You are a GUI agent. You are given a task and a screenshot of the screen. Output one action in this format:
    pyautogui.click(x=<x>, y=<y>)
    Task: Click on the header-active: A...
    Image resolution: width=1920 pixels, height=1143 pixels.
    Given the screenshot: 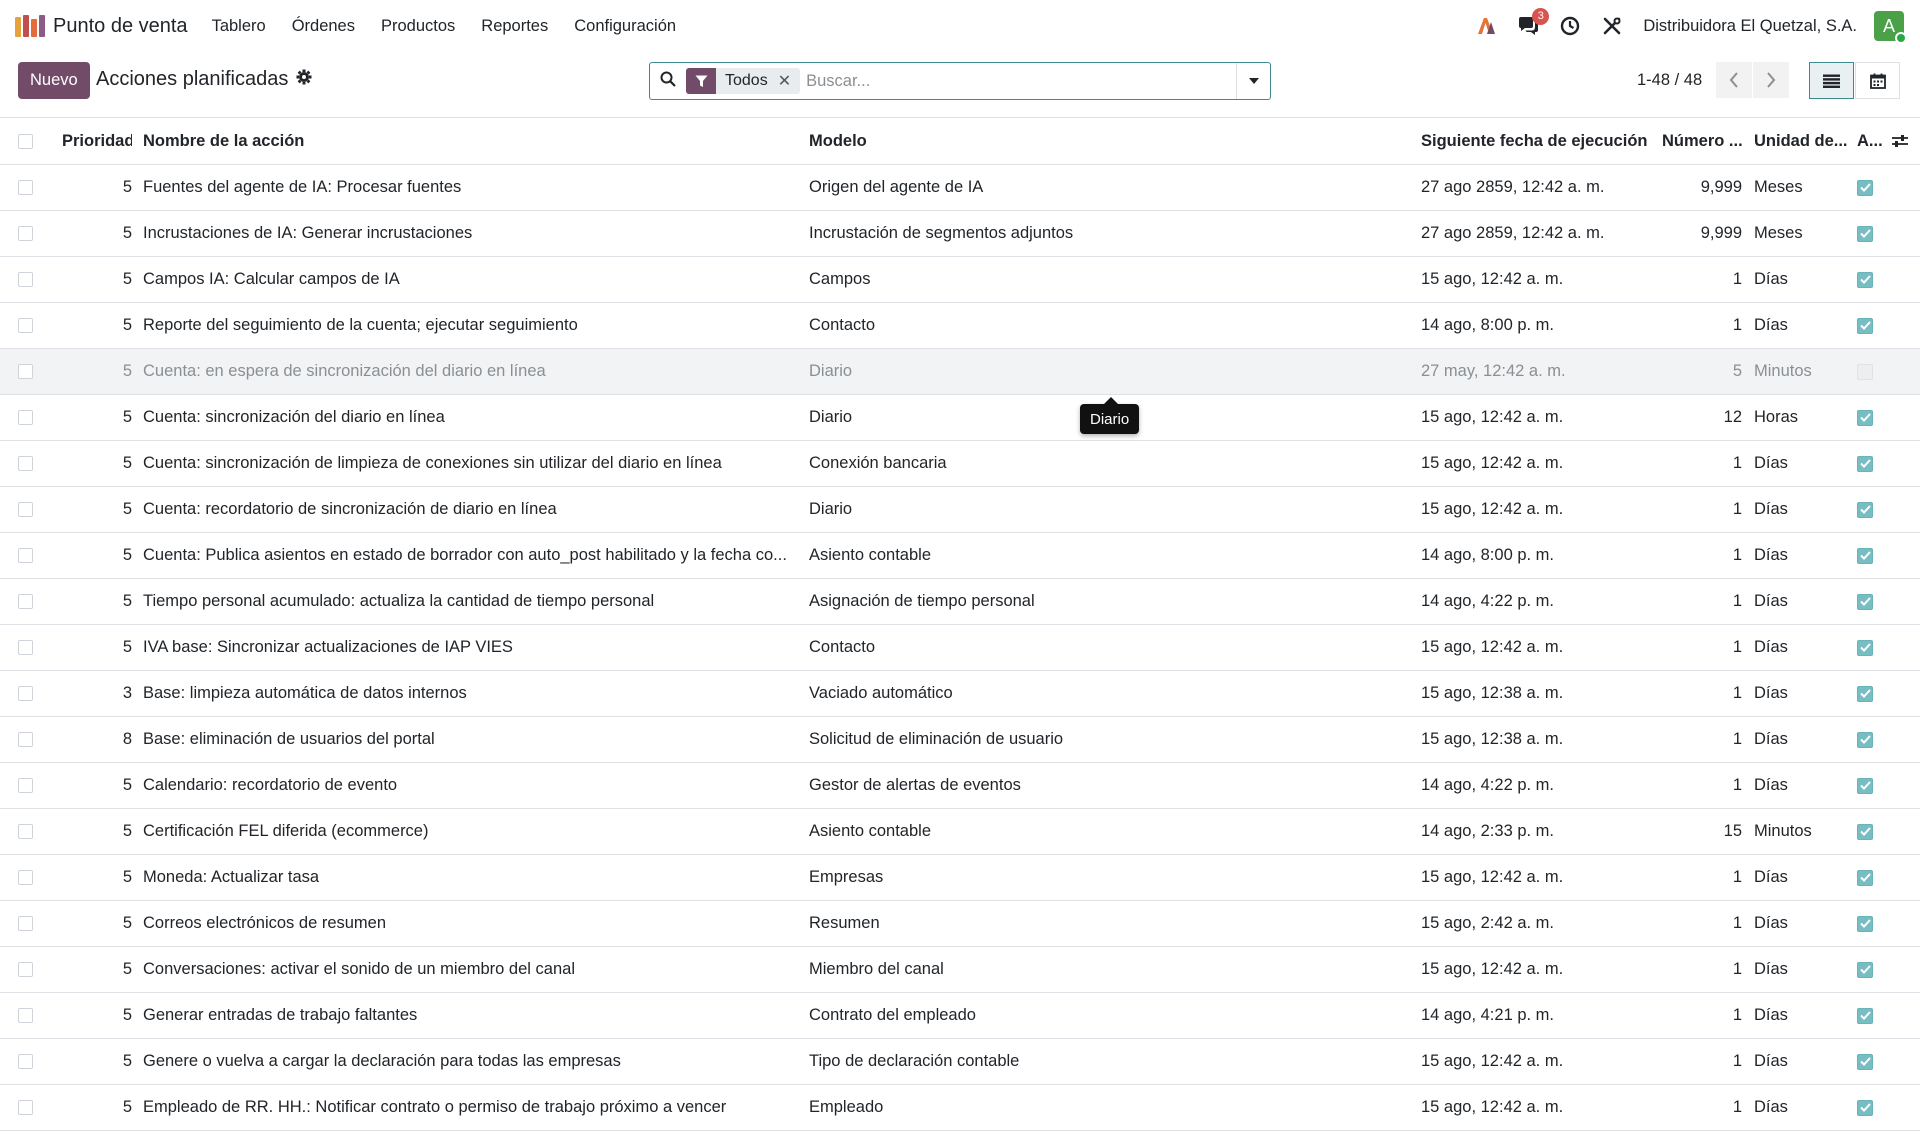 What is the action you would take?
    pyautogui.click(x=1872, y=141)
    